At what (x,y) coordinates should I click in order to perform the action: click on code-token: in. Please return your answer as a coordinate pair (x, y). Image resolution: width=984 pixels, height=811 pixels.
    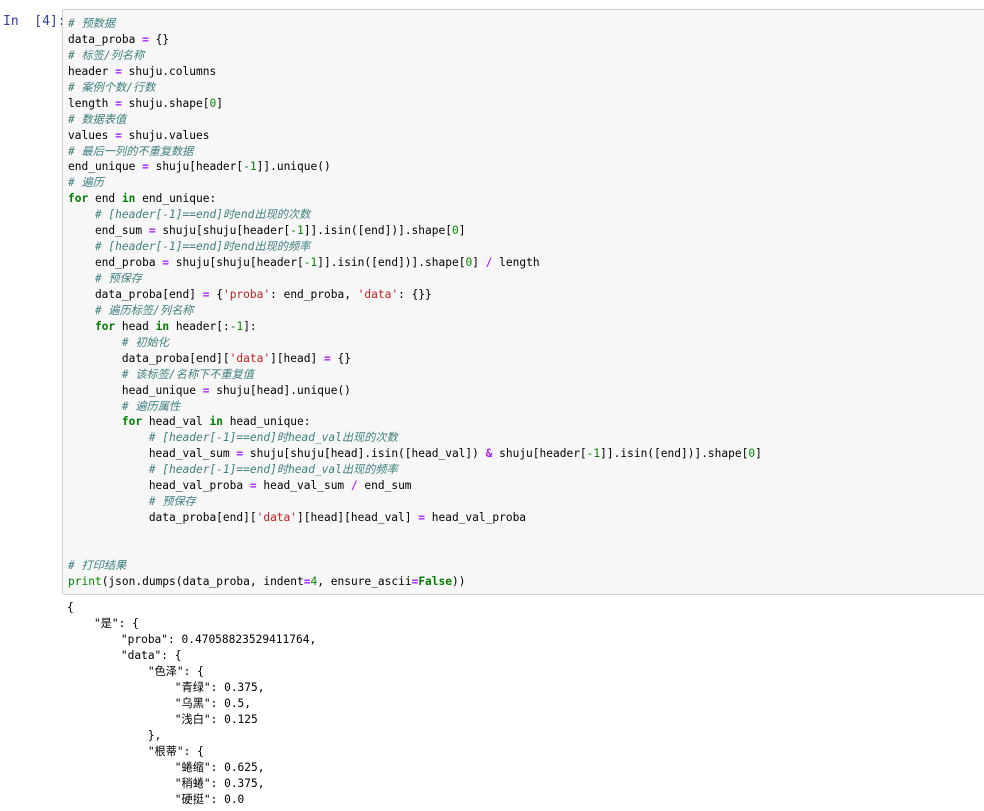
    Looking at the image, I should click on (128, 199).